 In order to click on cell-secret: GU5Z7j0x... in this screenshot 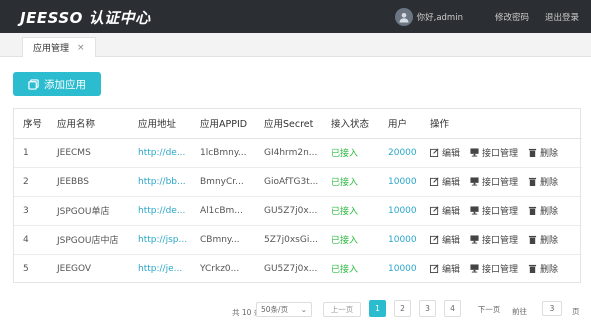, I will do `click(288, 211)`.